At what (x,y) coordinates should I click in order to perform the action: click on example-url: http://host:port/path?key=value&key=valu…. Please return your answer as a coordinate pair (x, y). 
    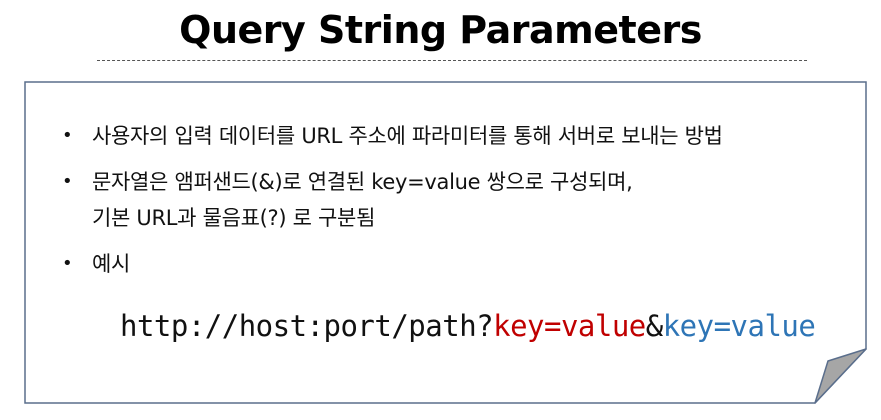
    Looking at the image, I should click on (468, 326).